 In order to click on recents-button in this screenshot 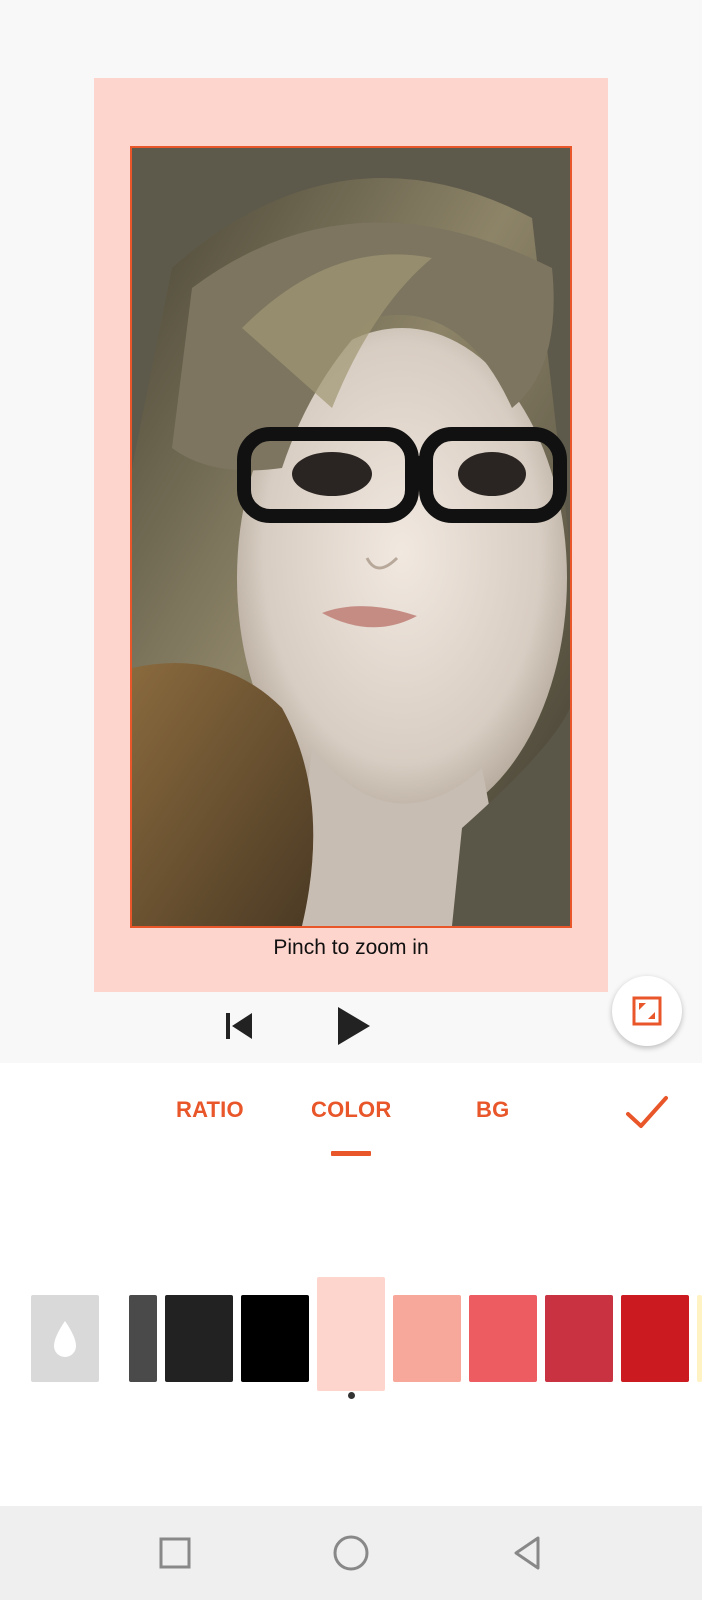, I will do `click(175, 1553)`.